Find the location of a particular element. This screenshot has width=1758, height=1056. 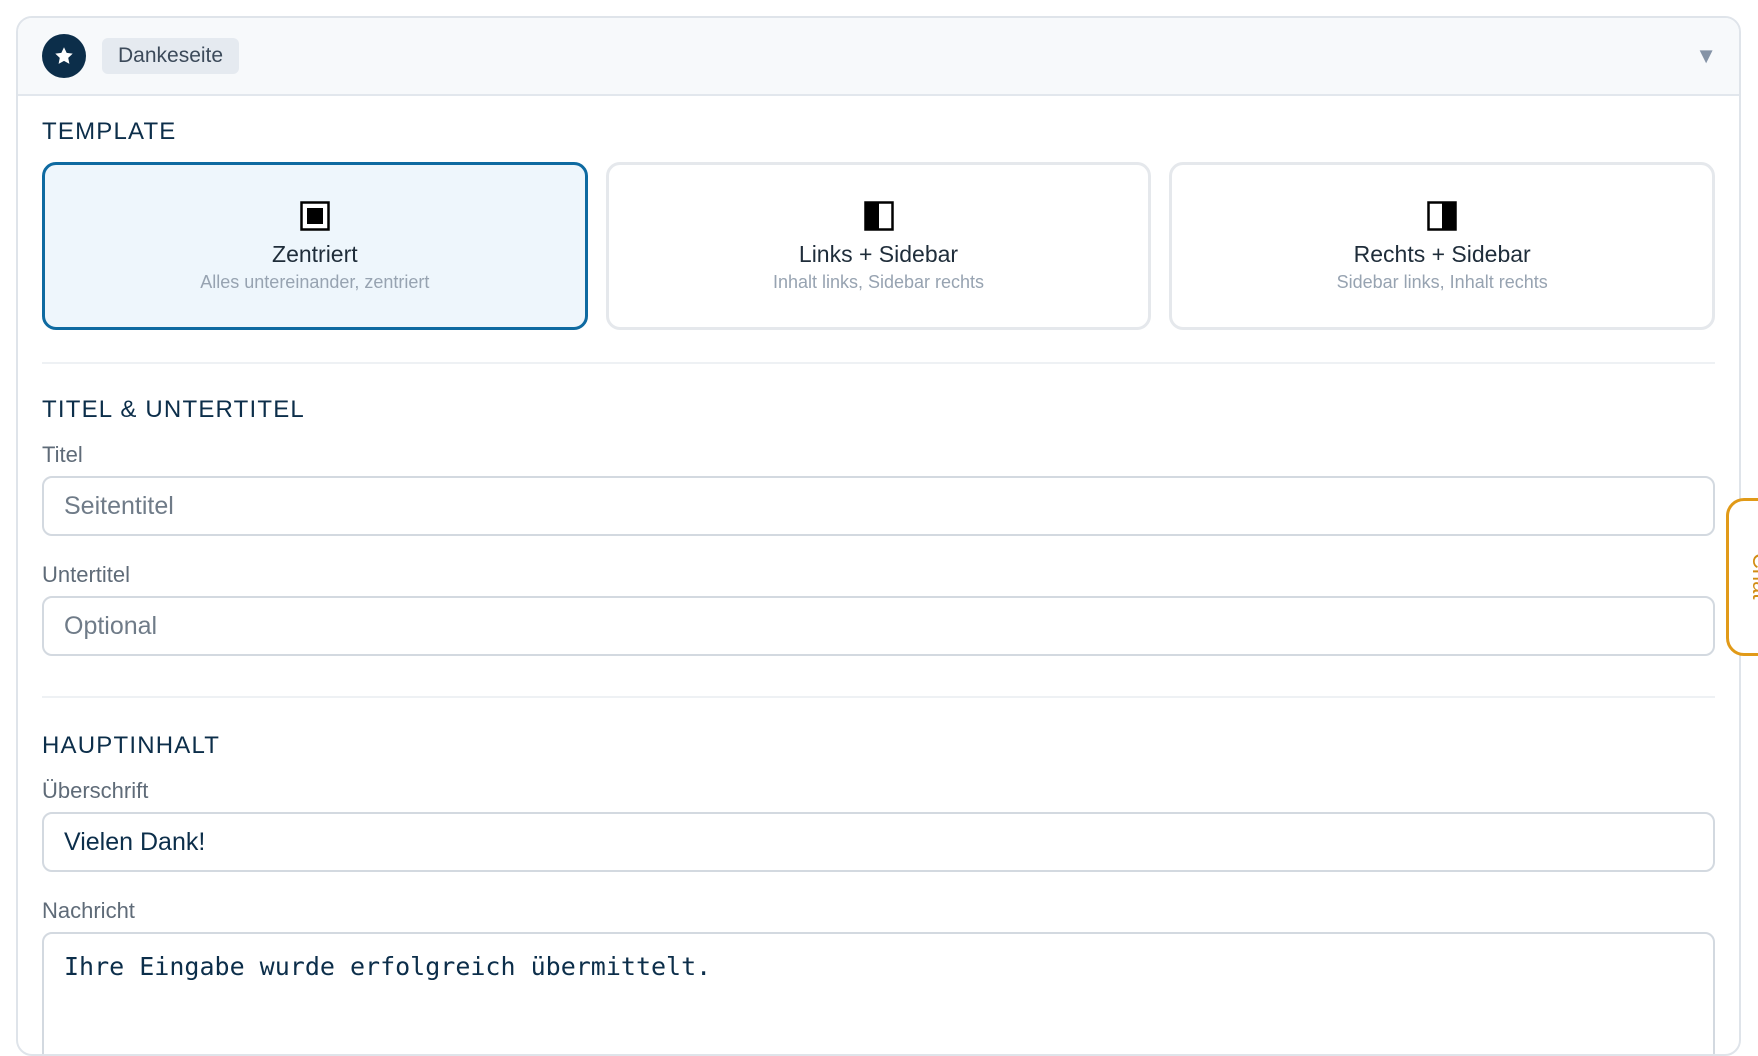

chat-side-tab: Chat is located at coordinates (1742, 577).